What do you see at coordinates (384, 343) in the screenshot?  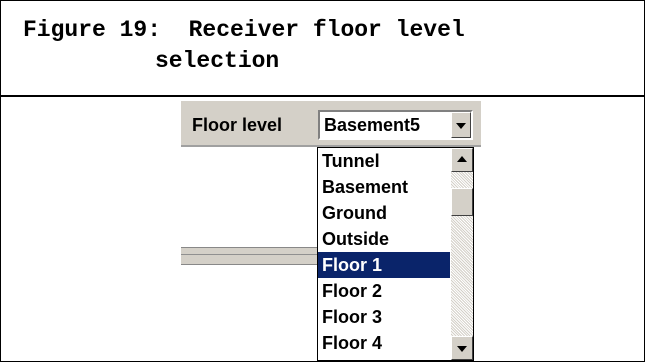 I see `option-floor-4: Floor 4` at bounding box center [384, 343].